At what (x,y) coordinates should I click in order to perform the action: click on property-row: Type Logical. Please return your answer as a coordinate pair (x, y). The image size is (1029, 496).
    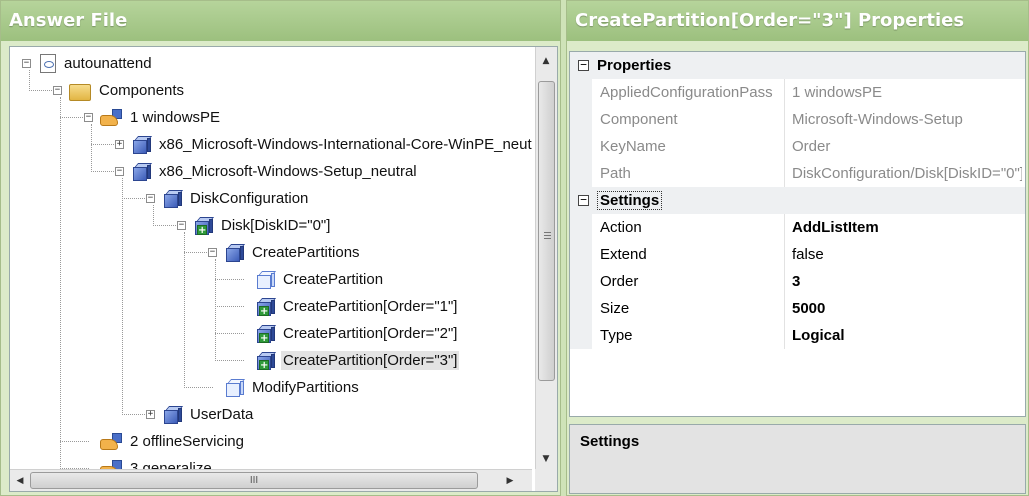
    Looking at the image, I should click on (797, 335).